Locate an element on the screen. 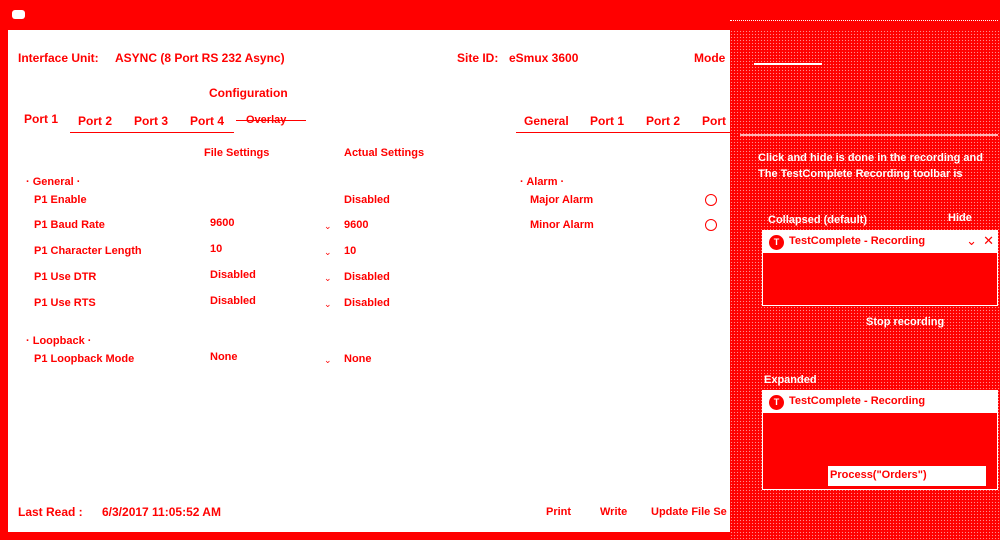 The width and height of the screenshot is (1000, 540). alarm-group-label: · Alarm · is located at coordinates (542, 182).